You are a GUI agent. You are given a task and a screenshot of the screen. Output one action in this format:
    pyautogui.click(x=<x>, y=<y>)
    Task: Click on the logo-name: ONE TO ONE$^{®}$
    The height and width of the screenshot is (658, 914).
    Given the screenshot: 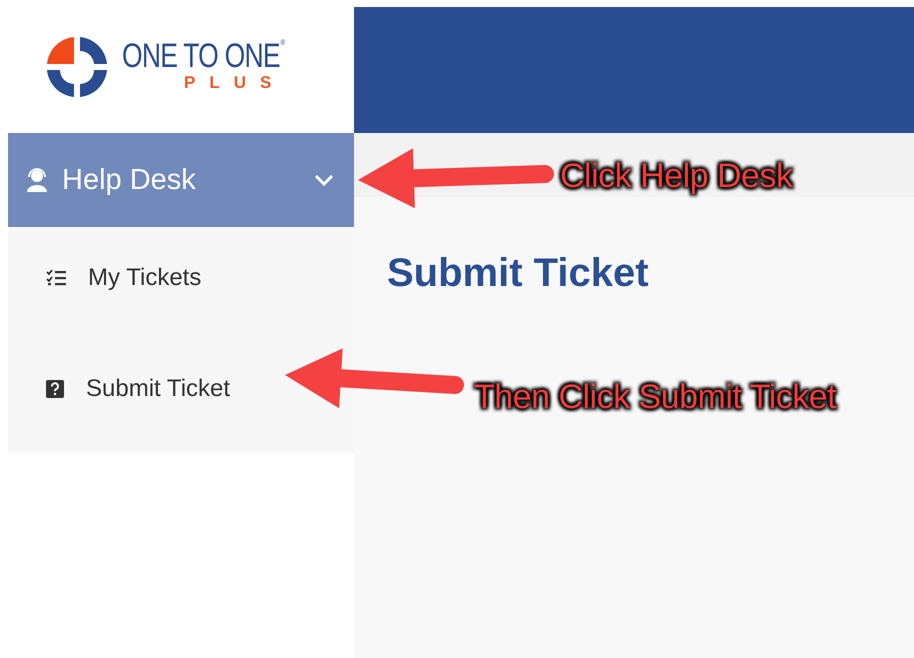 What is the action you would take?
    pyautogui.click(x=203, y=56)
    